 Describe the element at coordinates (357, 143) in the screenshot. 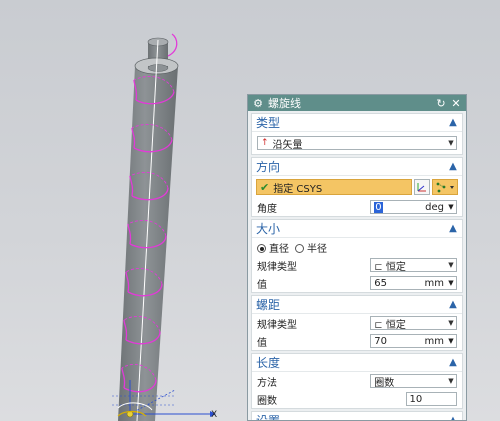

I see `type-select: ↑ 沿矢量 ▼` at that location.